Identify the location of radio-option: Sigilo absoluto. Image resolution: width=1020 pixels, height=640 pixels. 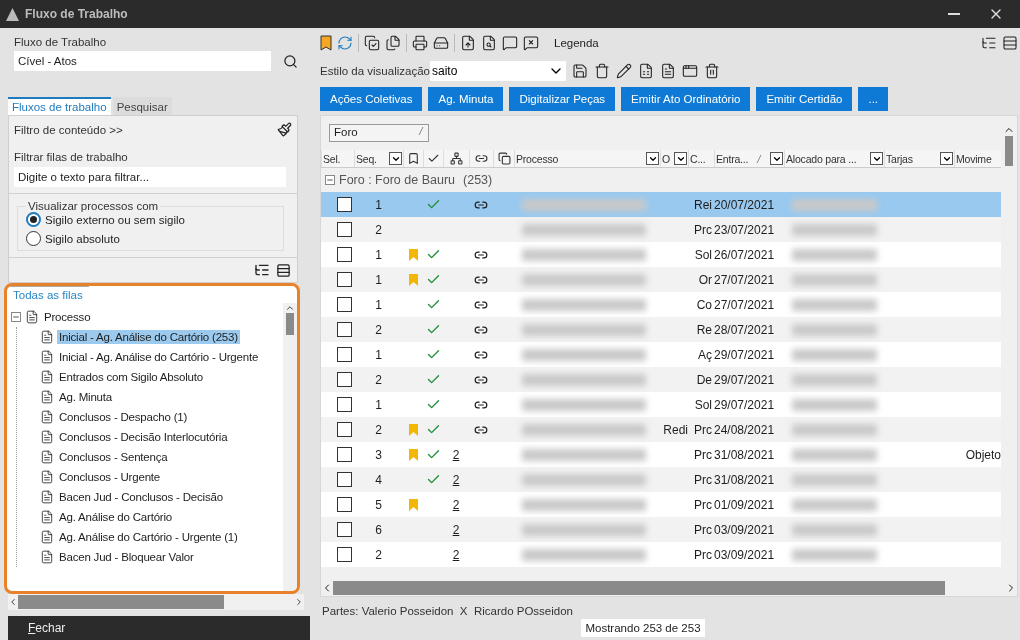
(151, 238).